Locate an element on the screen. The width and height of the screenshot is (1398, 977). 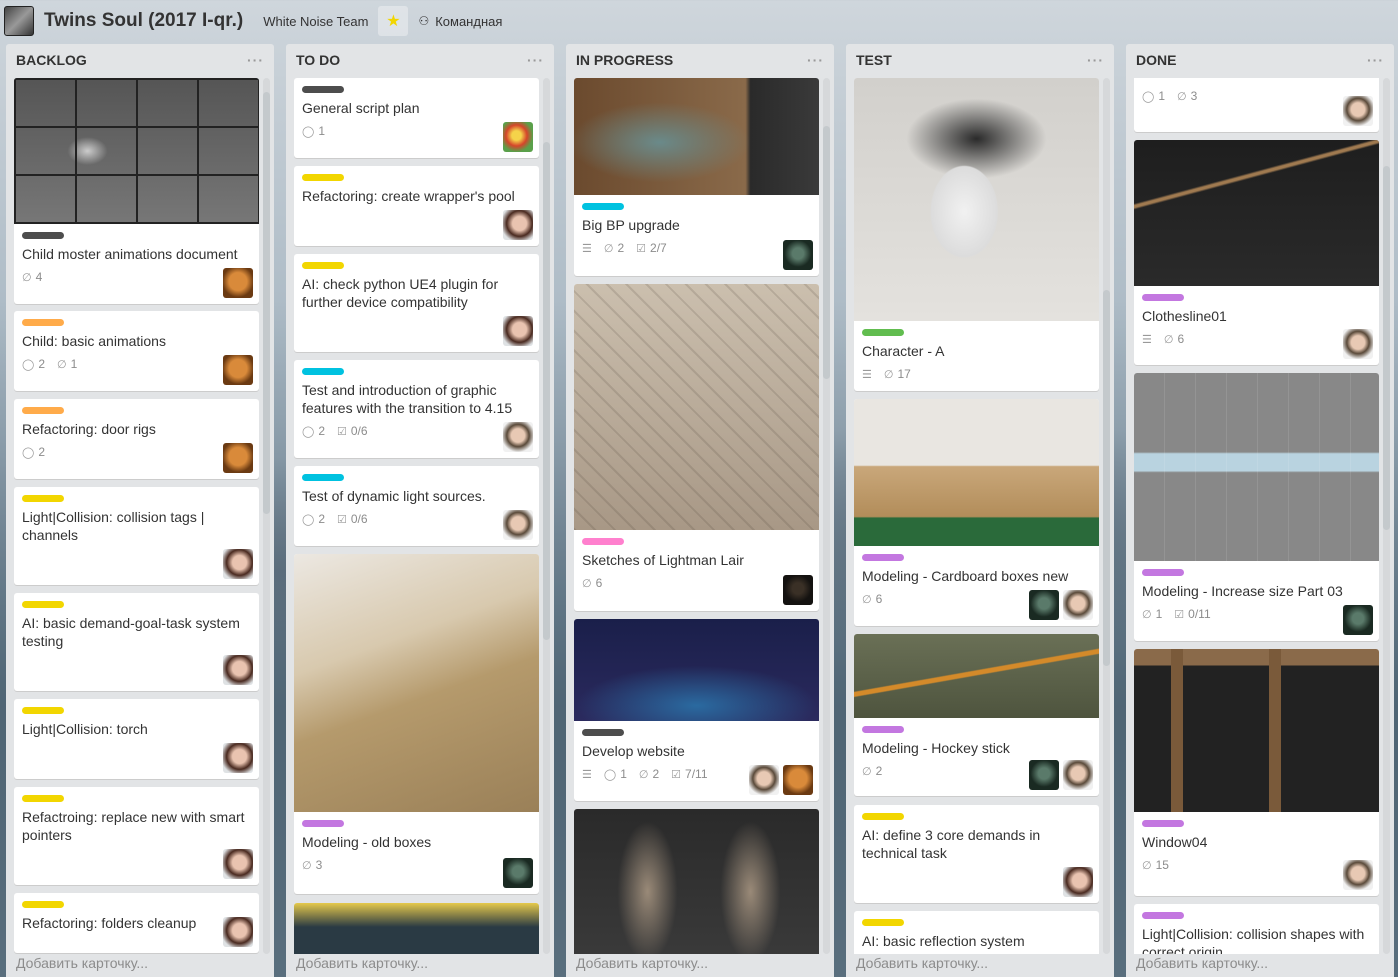
card: Refactoring: door rigs ◯ 2 is located at coordinates (136, 439).